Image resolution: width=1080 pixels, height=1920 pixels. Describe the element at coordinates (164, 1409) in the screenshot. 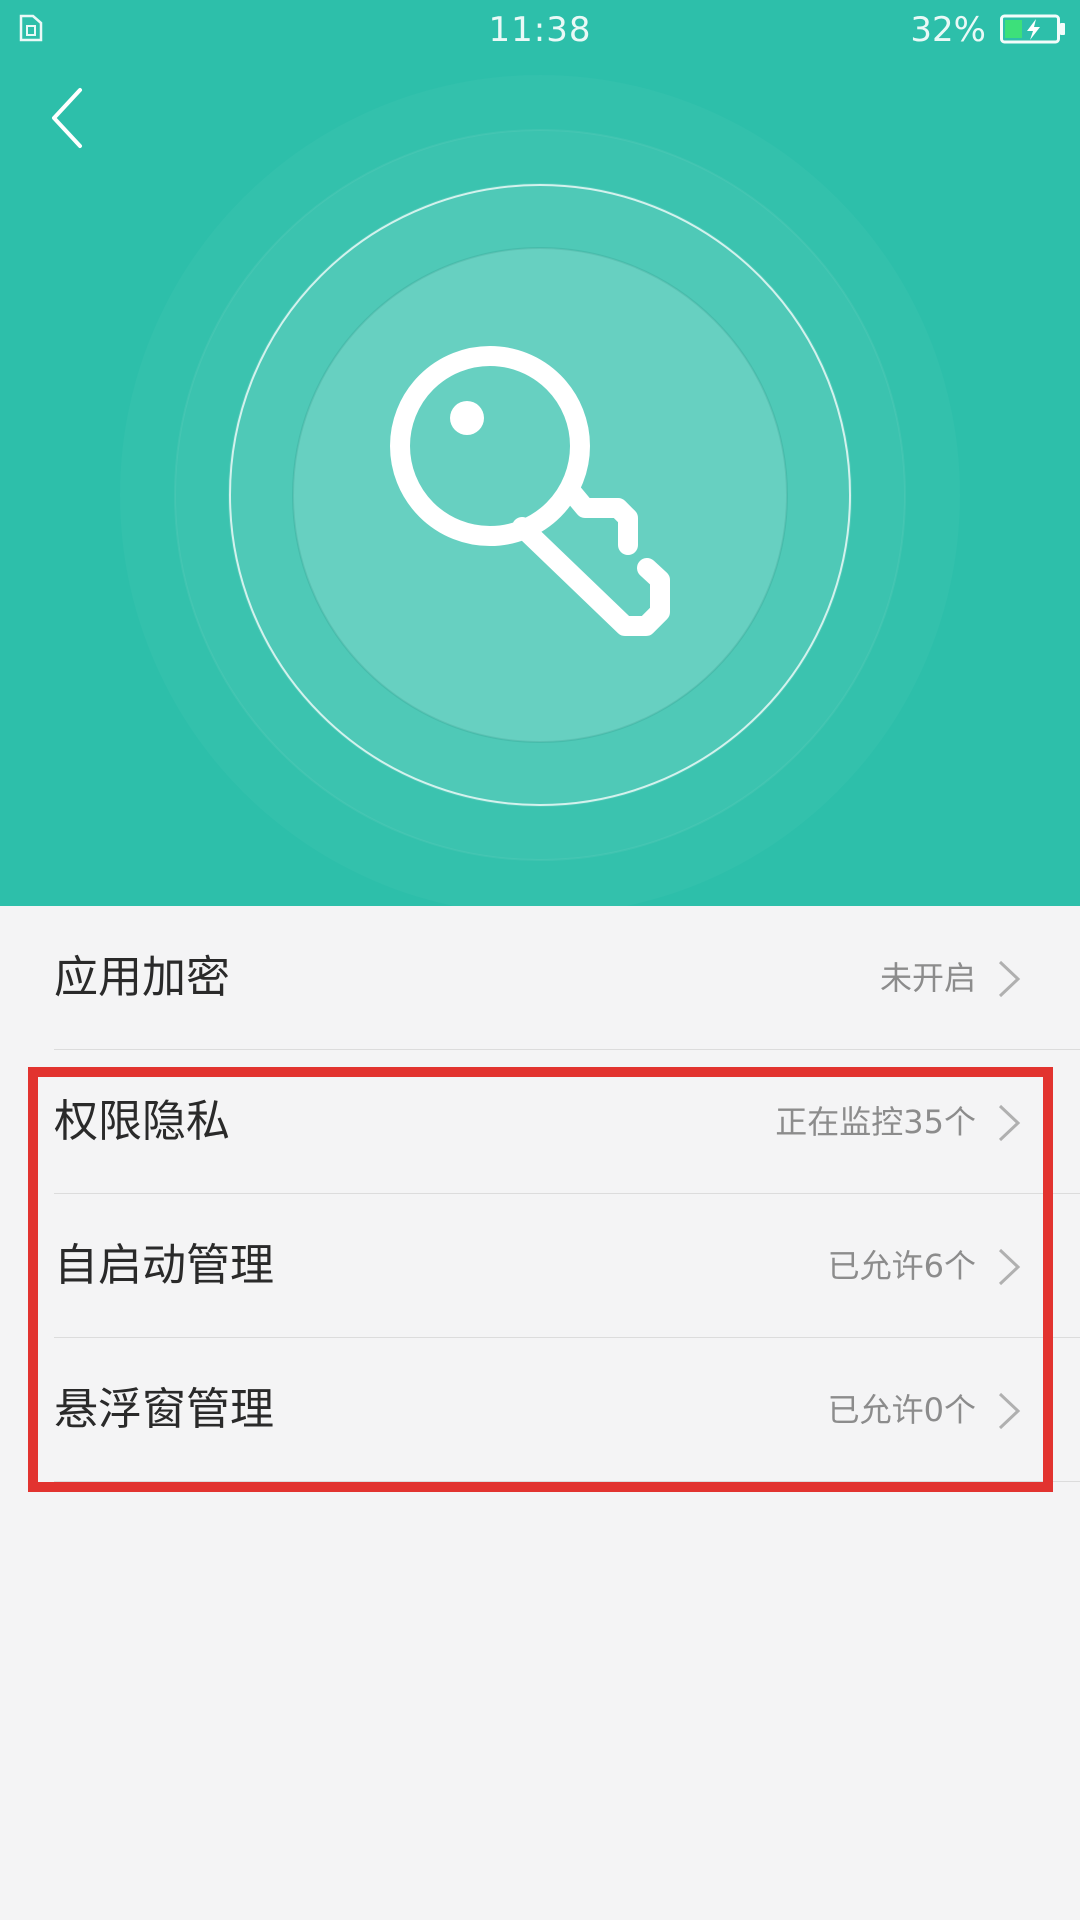

I see `list-item-title: 悬浮窗管理` at that location.